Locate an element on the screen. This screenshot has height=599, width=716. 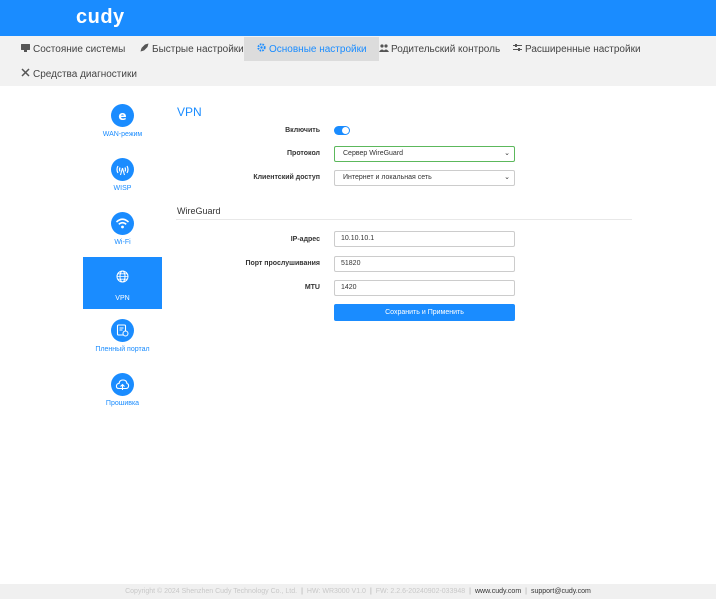
sidebar-item-wan-mode: e WAN-режим is located at coordinates (122, 125).